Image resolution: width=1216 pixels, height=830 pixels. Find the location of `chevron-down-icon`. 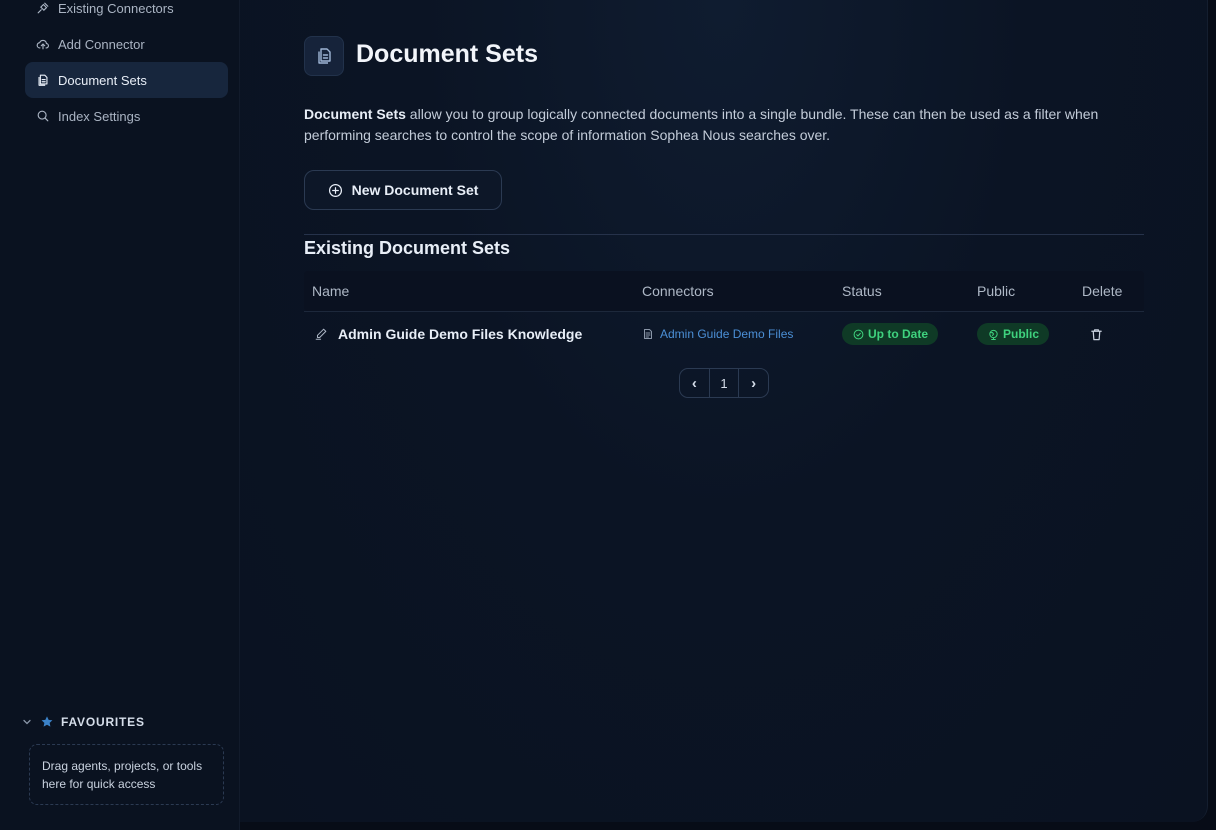

chevron-down-icon is located at coordinates (27, 722).